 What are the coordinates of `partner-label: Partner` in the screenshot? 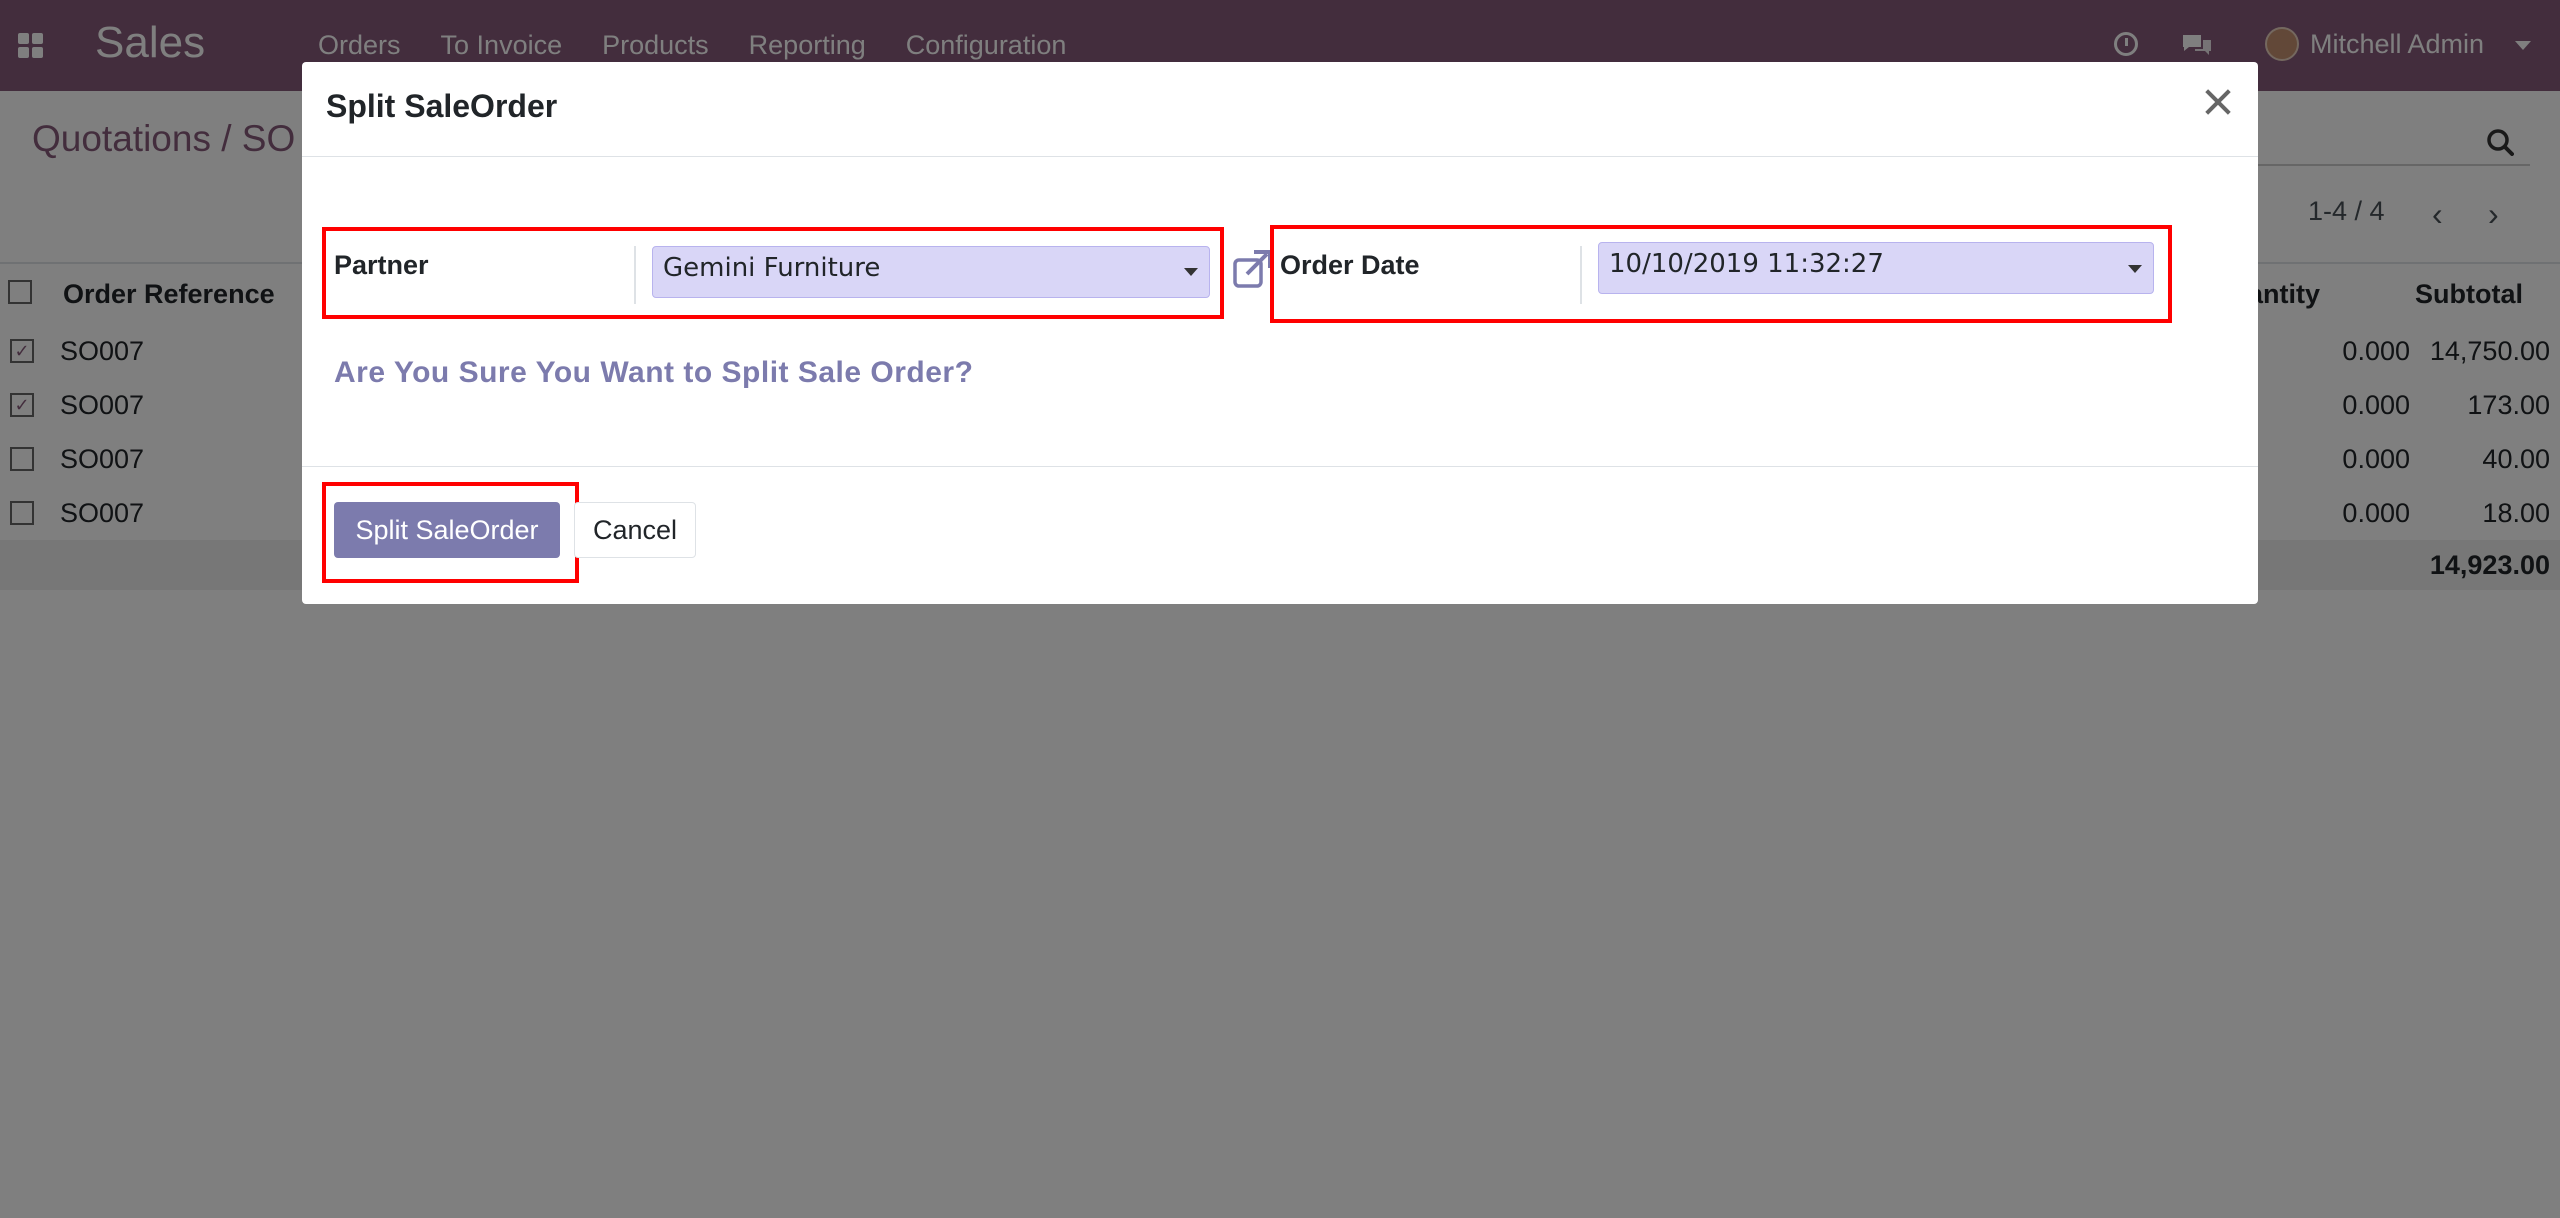 It's located at (381, 265).